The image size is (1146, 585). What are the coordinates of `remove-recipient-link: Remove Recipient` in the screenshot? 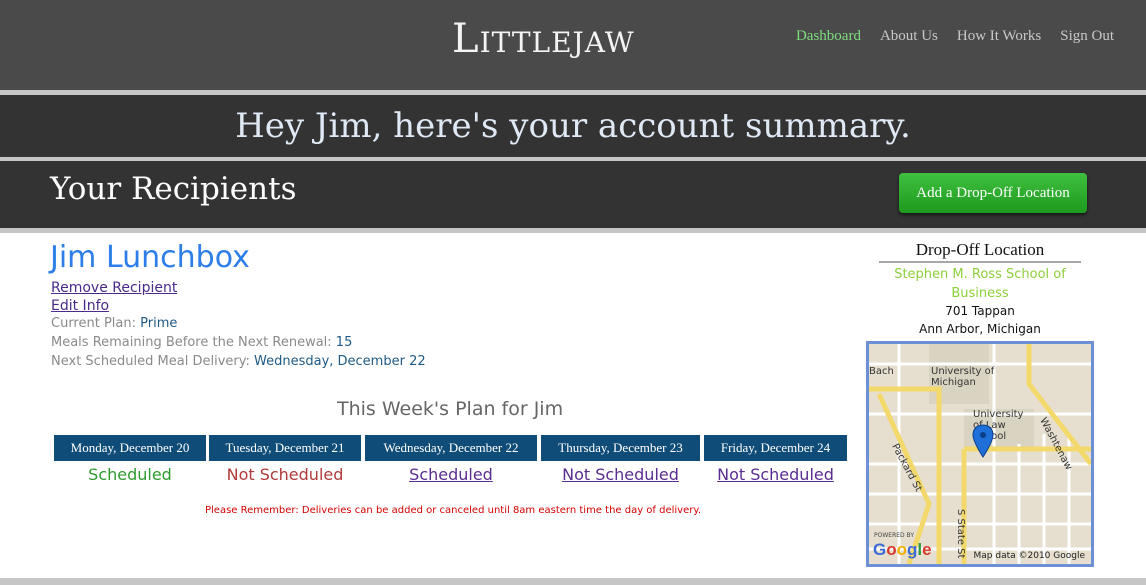 It's located at (114, 288).